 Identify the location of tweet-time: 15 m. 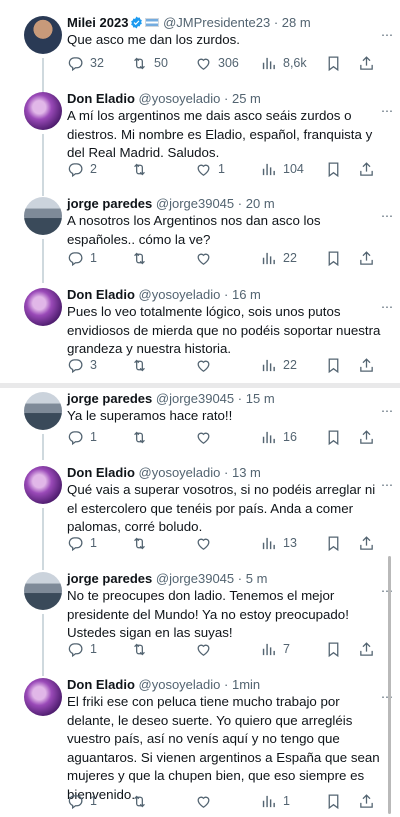
(260, 398).